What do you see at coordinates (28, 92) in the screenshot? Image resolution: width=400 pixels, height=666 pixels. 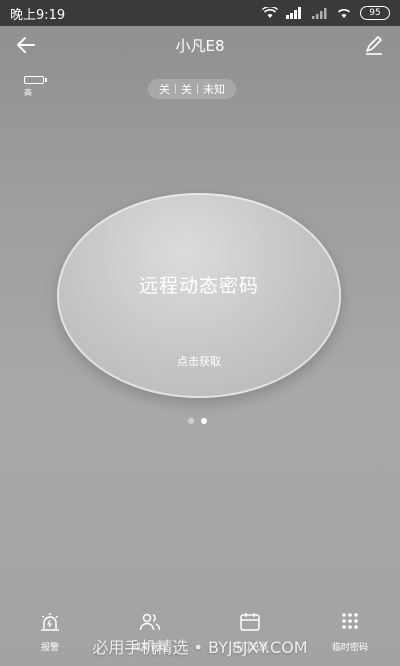 I see `lock-battery-label: 高` at bounding box center [28, 92].